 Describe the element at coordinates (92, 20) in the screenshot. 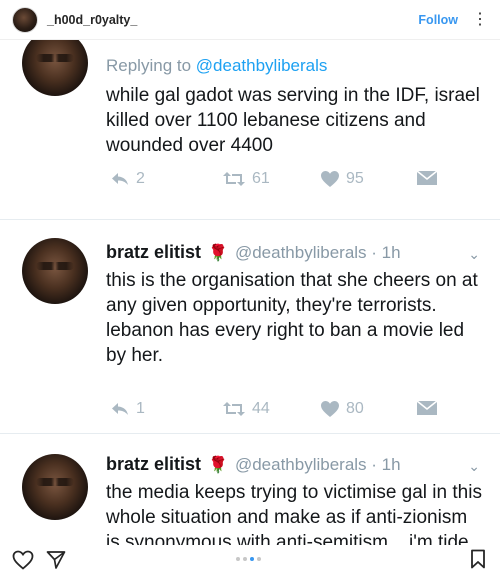

I see `profile-username: _h00d_r0yalty_` at that location.